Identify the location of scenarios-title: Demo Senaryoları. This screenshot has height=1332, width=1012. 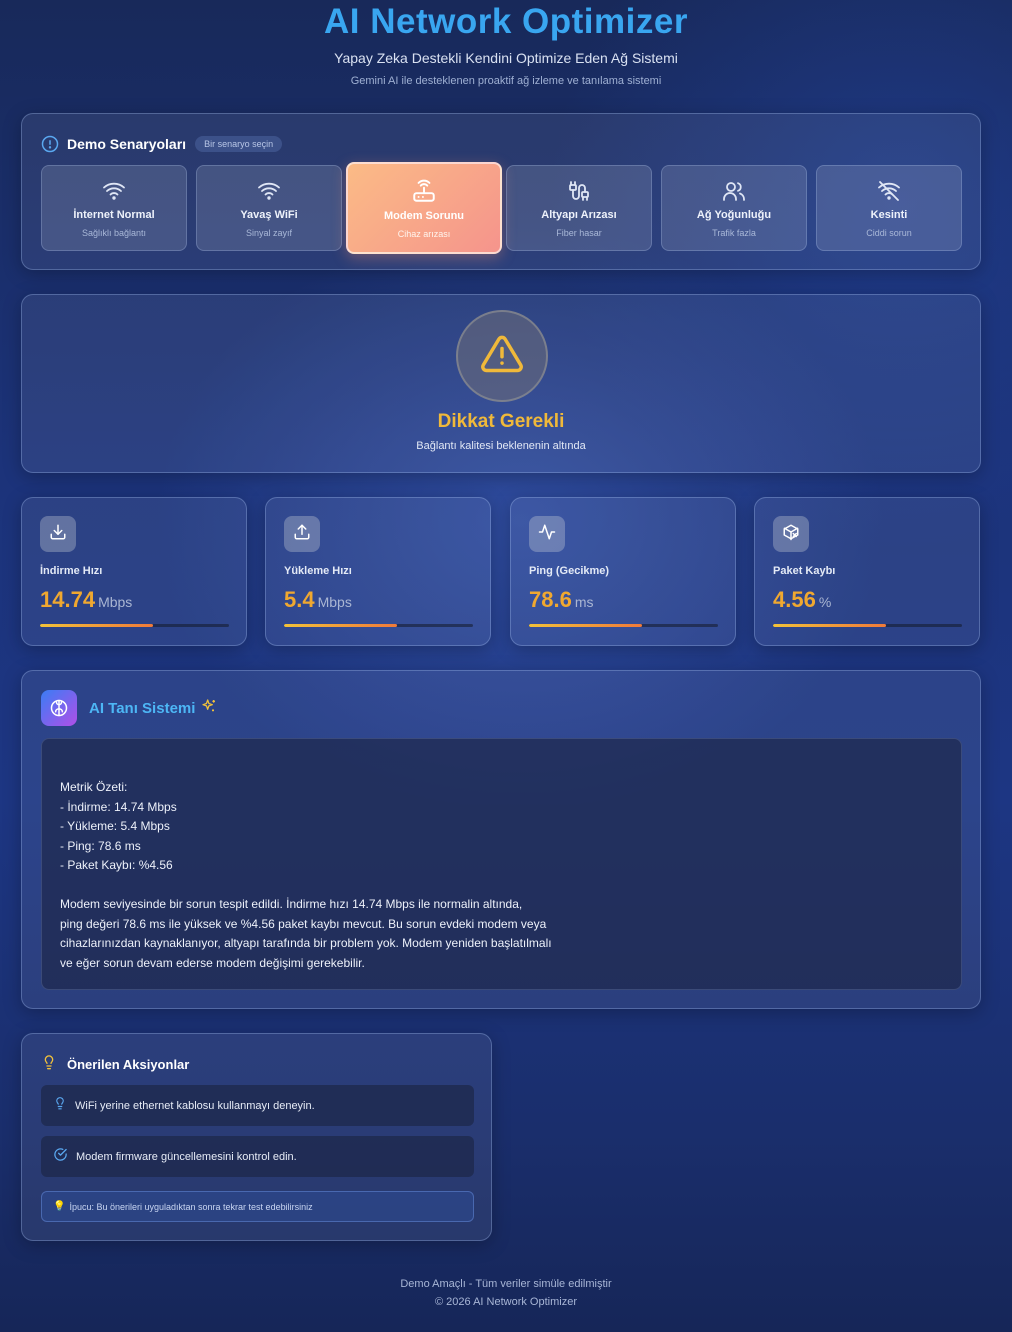
(127, 144).